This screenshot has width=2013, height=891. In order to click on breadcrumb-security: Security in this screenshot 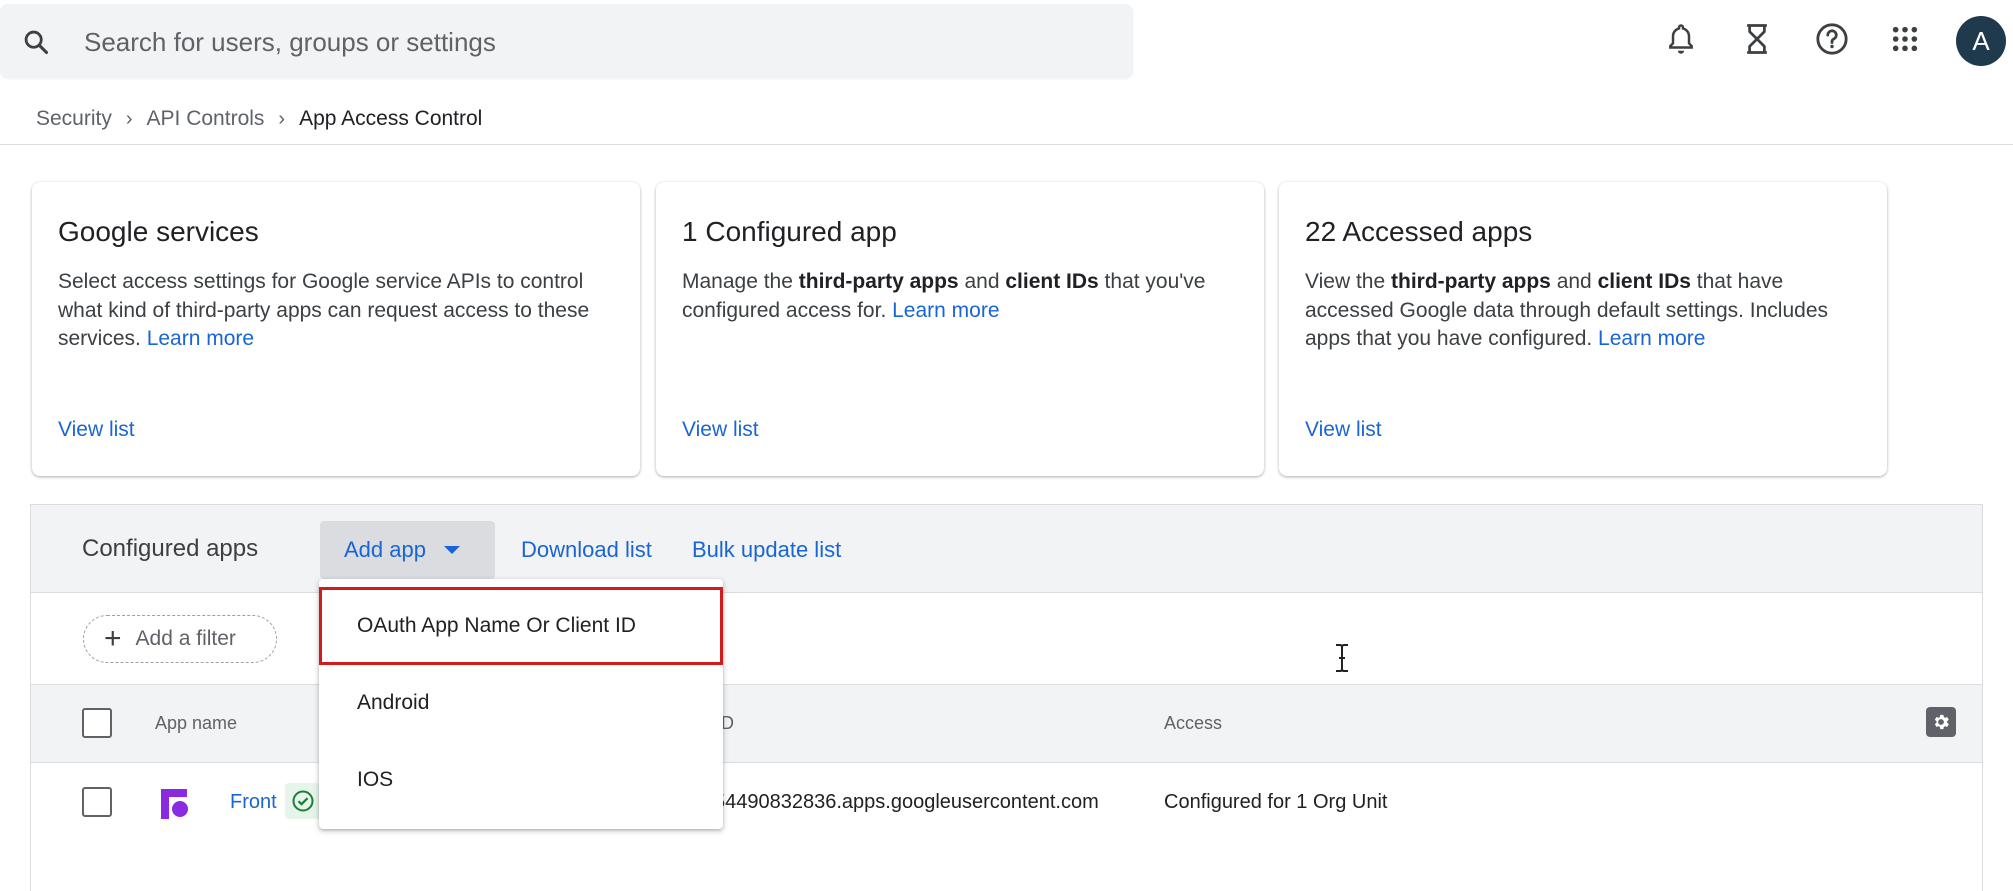, I will do `click(74, 119)`.